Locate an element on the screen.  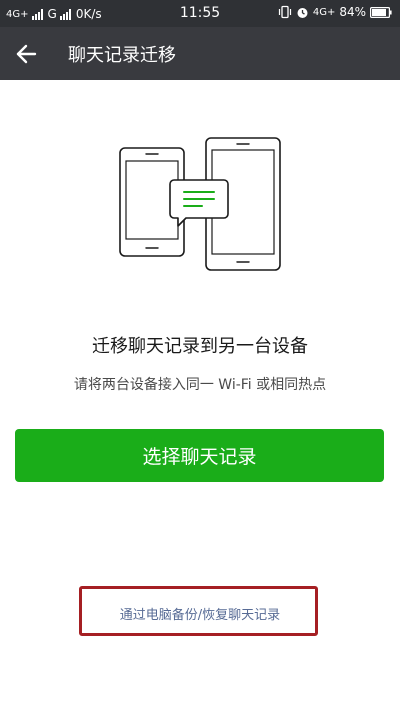
subtitle: 请将两台设备接入同一 Wi-Fi 或相同热点 is located at coordinates (200, 385).